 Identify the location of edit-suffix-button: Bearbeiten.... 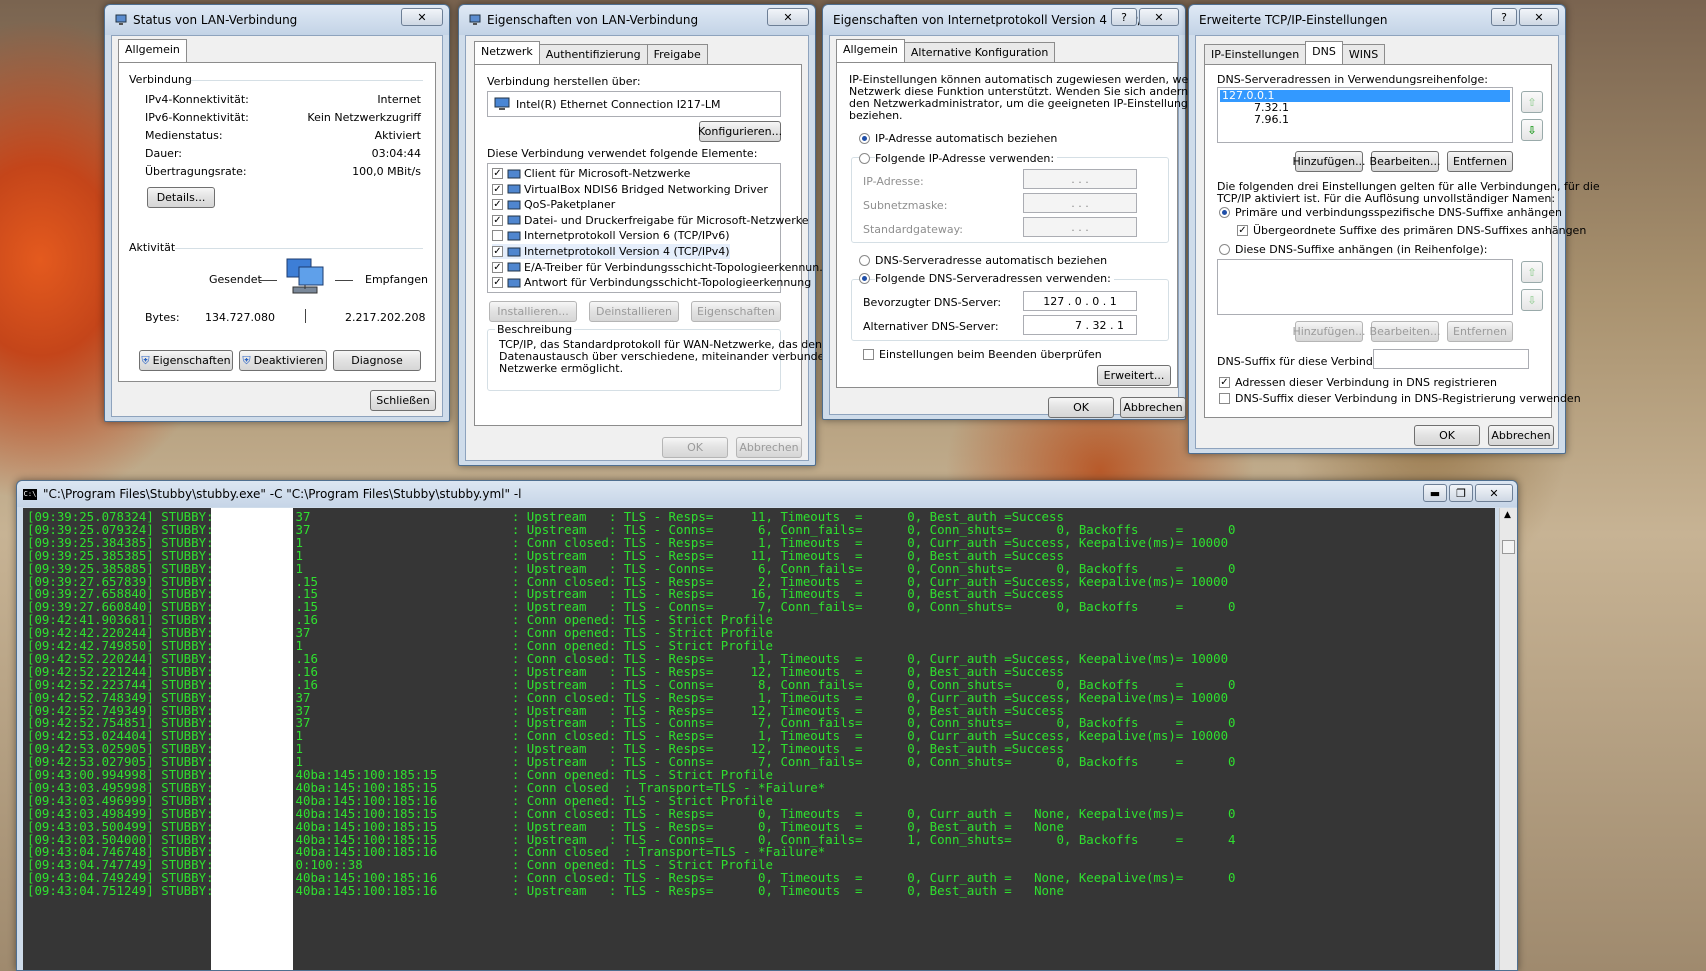
(1405, 331).